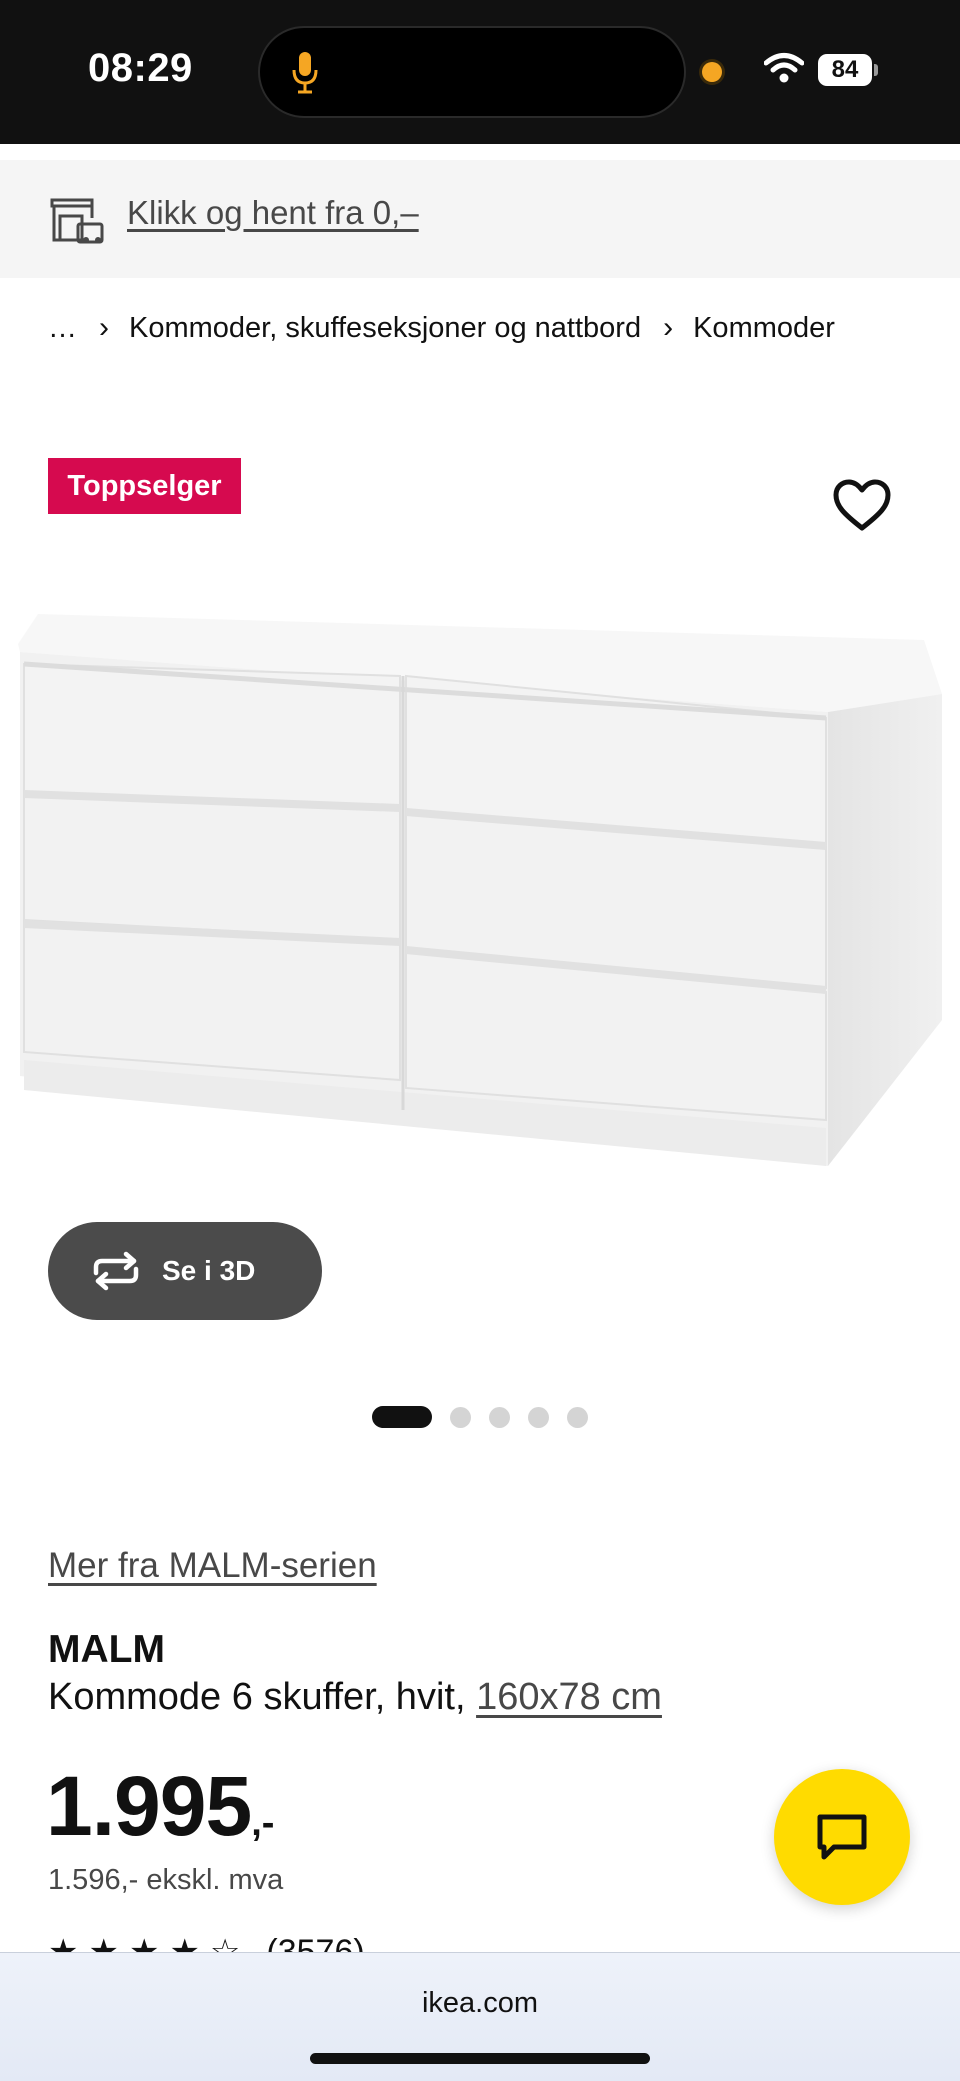  I want to click on status-time: 08:29, so click(140, 68).